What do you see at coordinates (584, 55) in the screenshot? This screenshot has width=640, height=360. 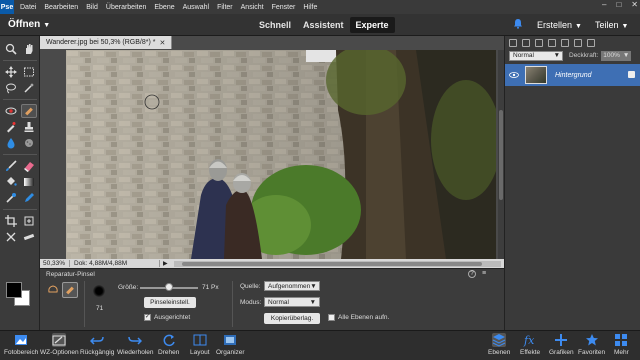 I see `opacity-label: Deckkraft:` at bounding box center [584, 55].